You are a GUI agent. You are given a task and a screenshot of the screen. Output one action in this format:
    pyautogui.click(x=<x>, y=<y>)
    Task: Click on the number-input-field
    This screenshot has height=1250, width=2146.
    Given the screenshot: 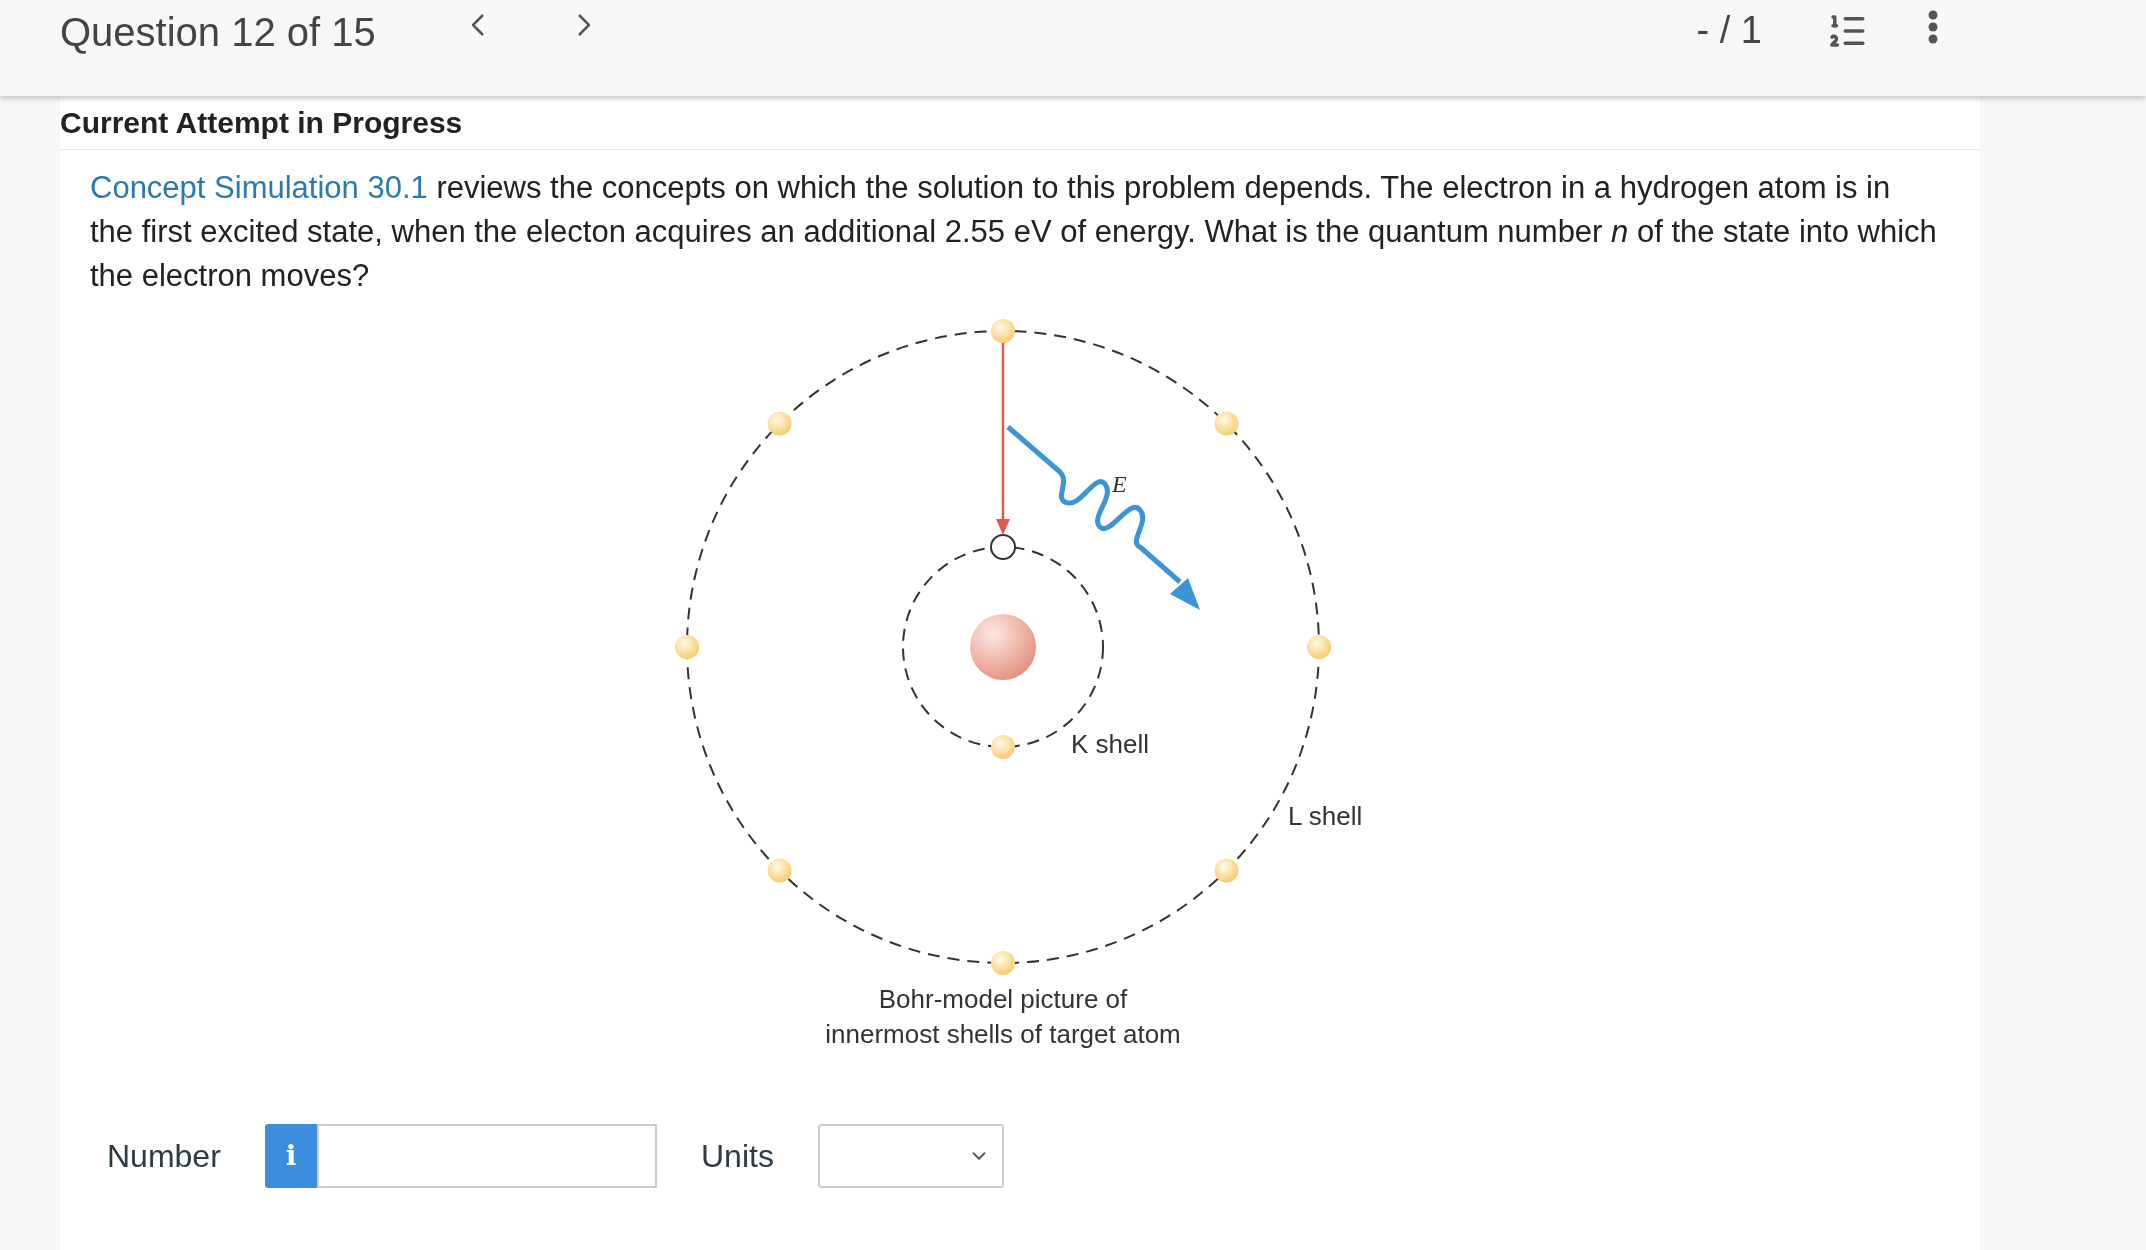 What is the action you would take?
    pyautogui.click(x=487, y=1156)
    